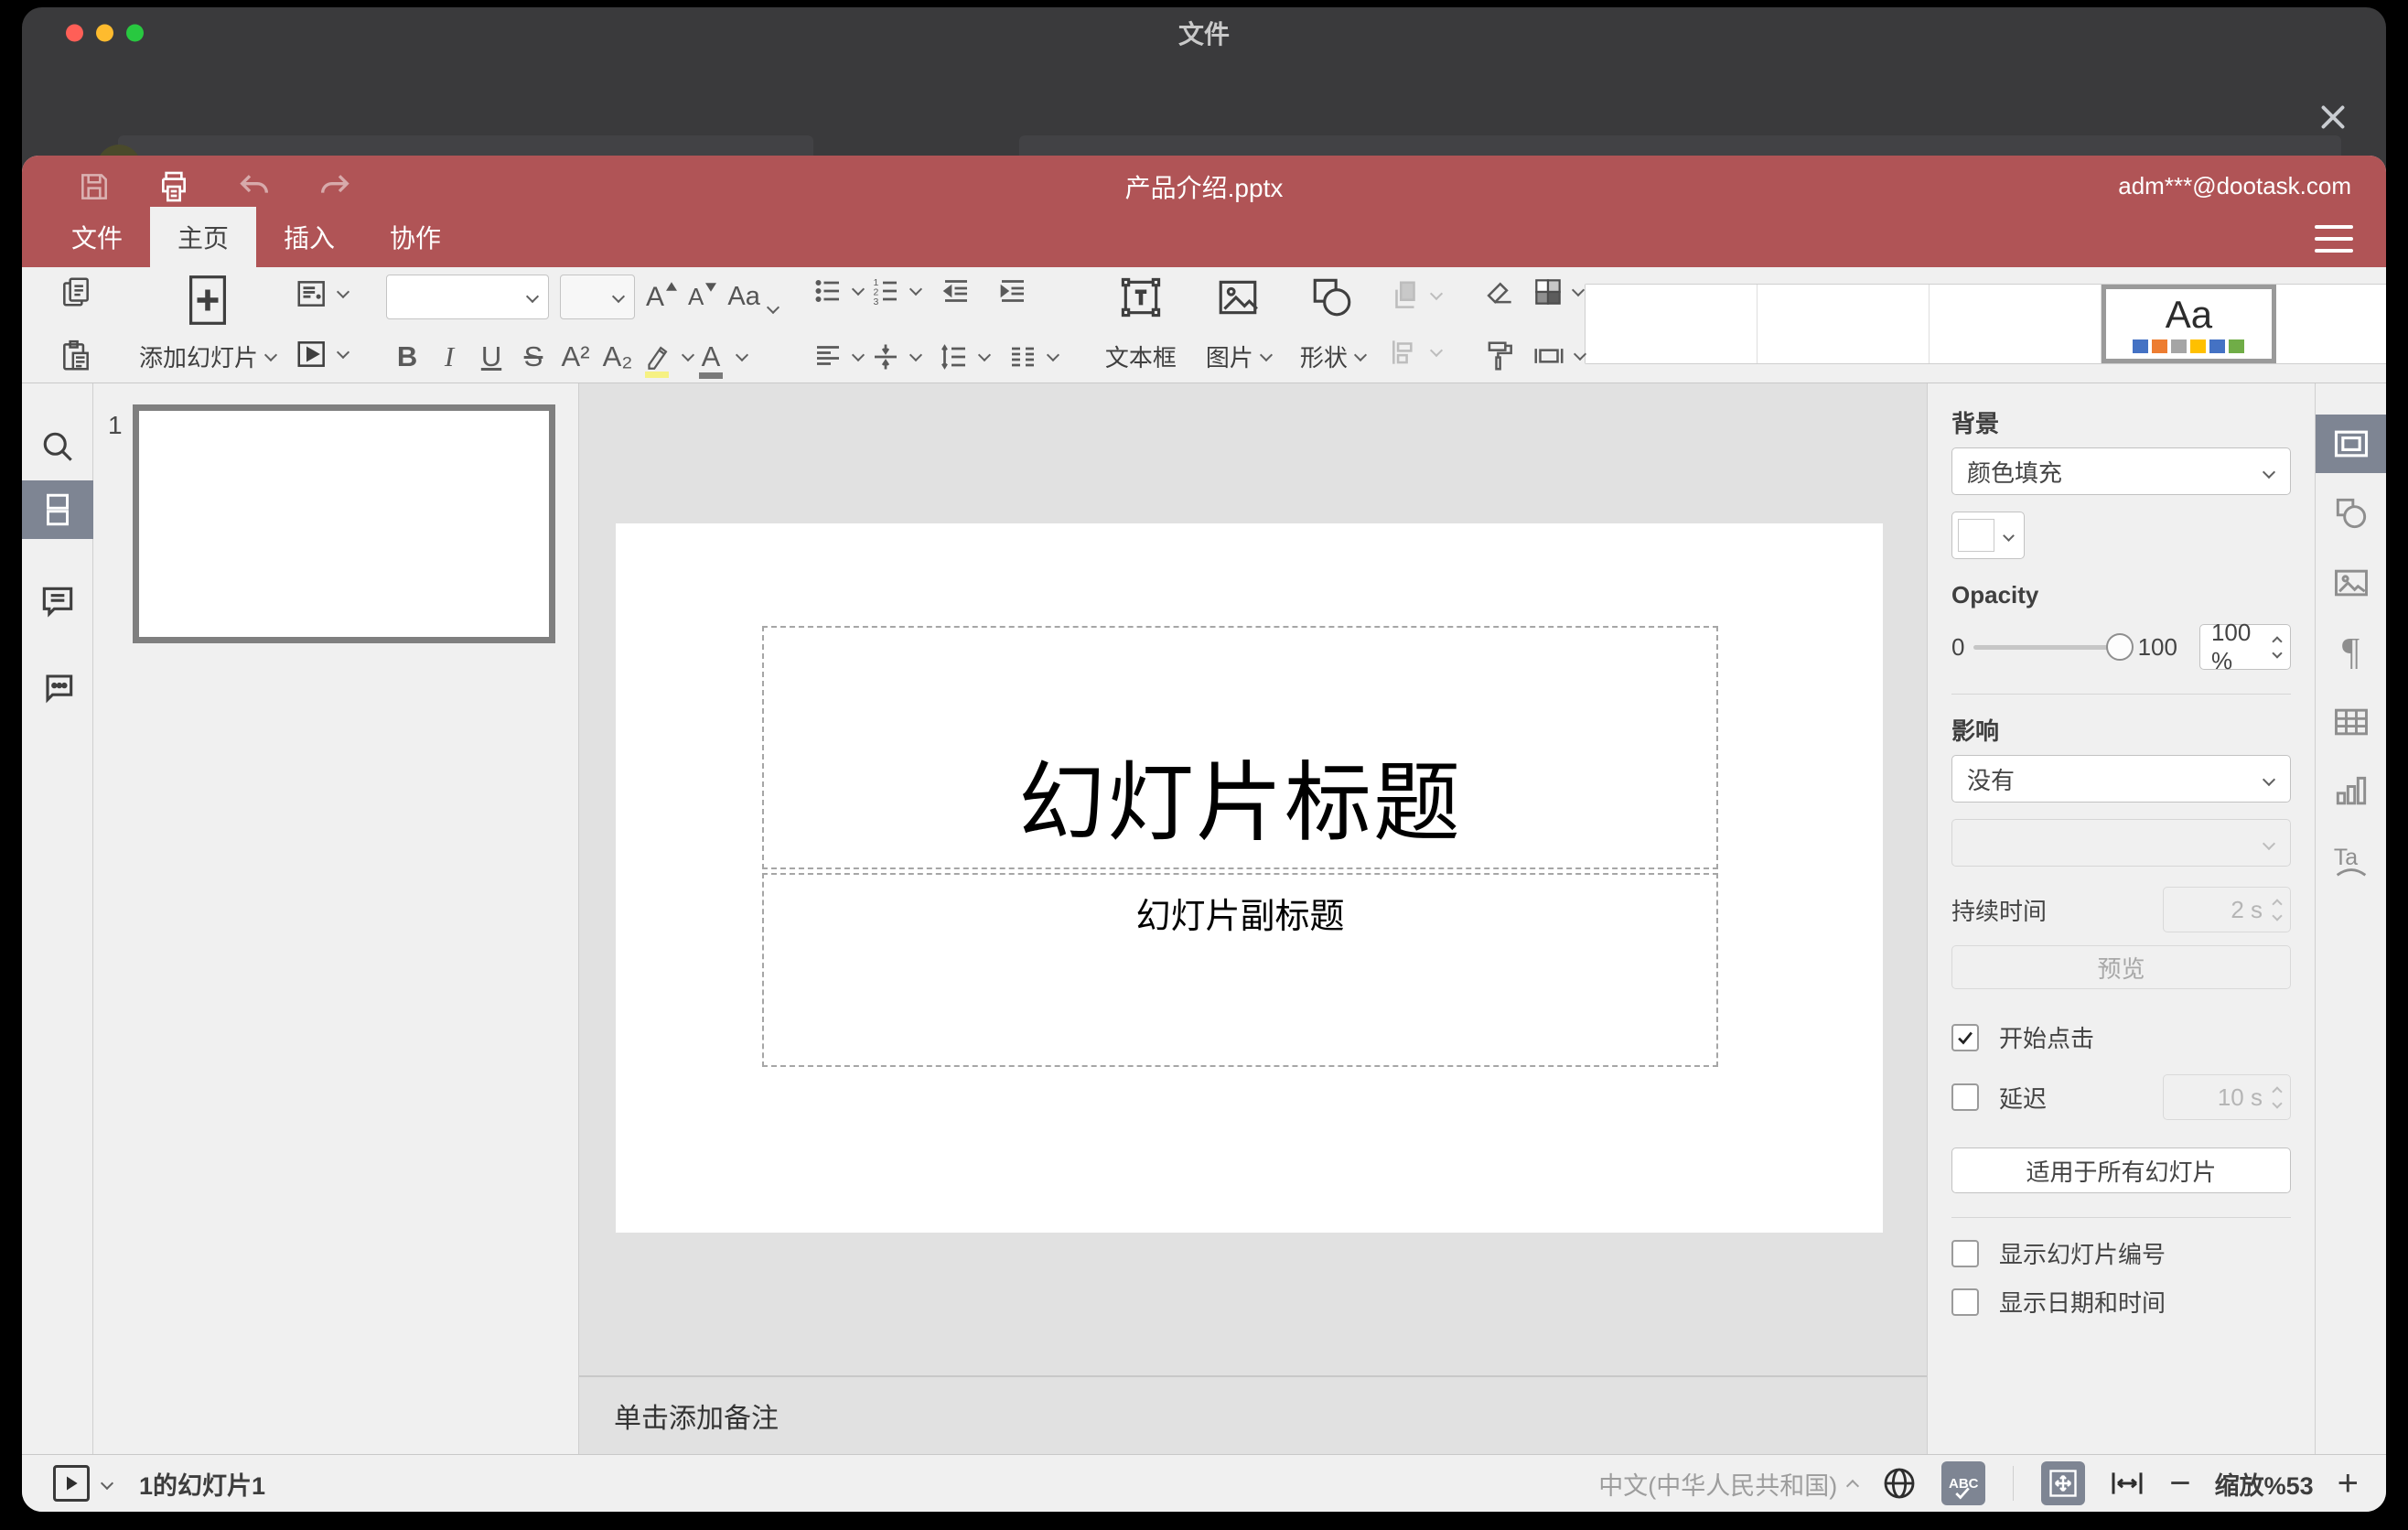  I want to click on delay-stepper, so click(2277, 1097).